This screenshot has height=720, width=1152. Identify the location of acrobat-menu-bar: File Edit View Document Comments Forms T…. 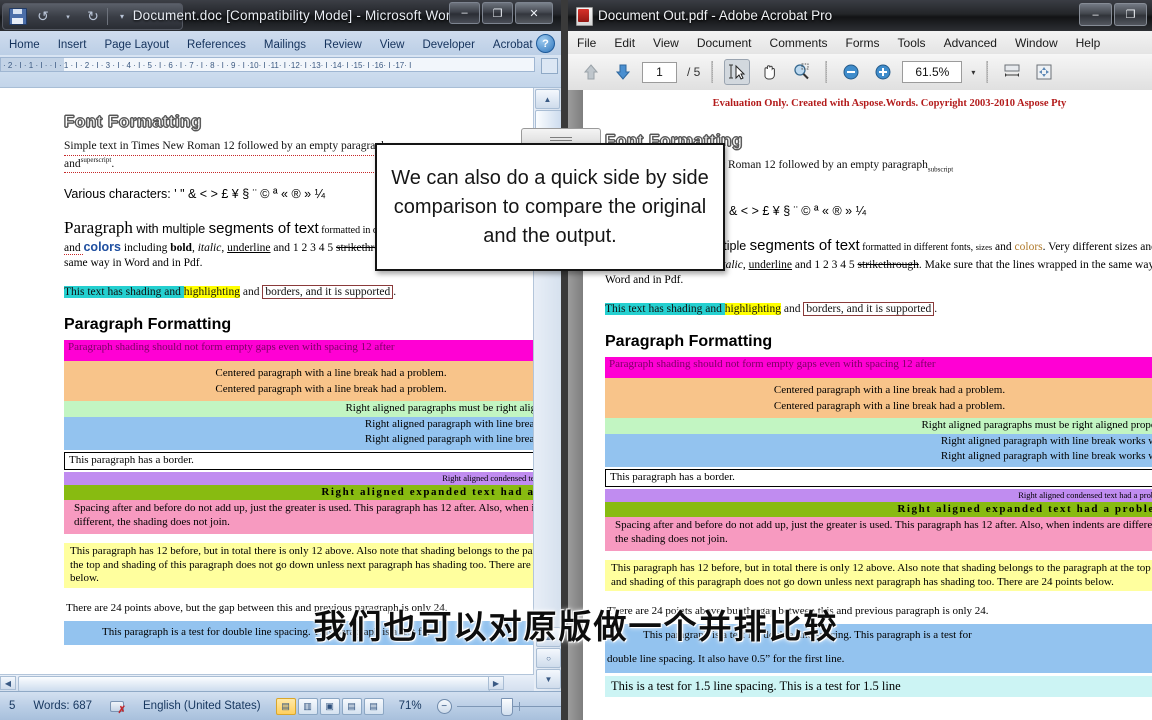
(860, 43).